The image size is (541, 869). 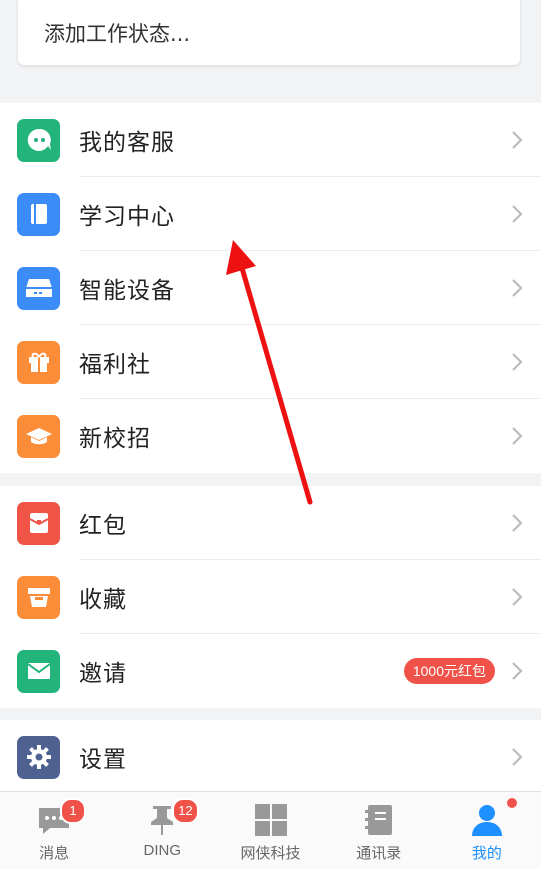 What do you see at coordinates (270, 523) in the screenshot?
I see `menu-item-red-packet: 红包` at bounding box center [270, 523].